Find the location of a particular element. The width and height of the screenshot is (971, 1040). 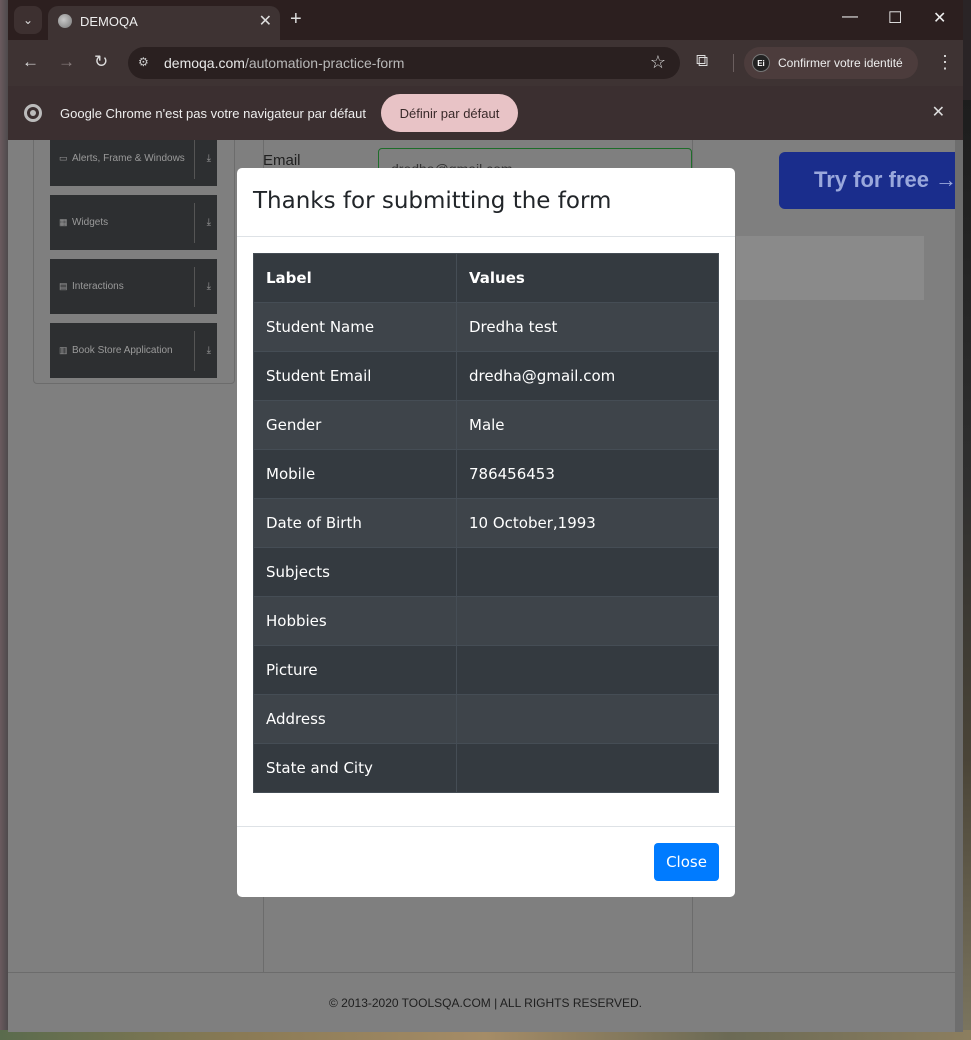

table-row: State and City is located at coordinates (486, 768).